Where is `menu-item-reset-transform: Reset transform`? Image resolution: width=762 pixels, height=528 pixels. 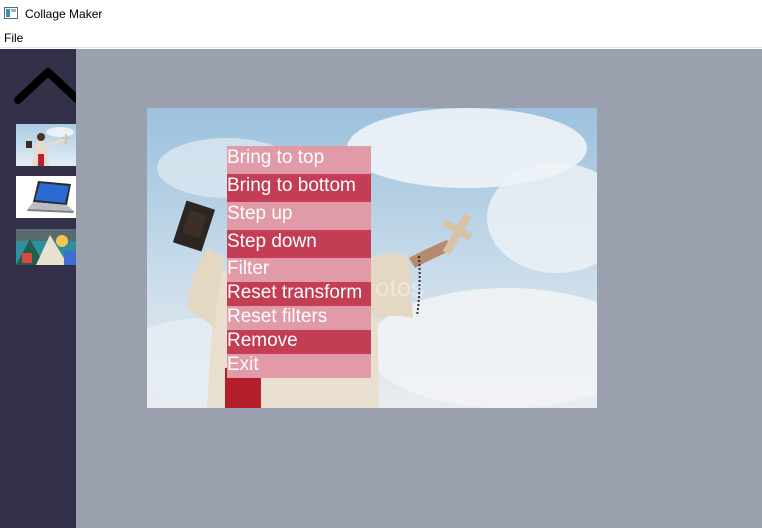
menu-item-reset-transform: Reset transform is located at coordinates (299, 294).